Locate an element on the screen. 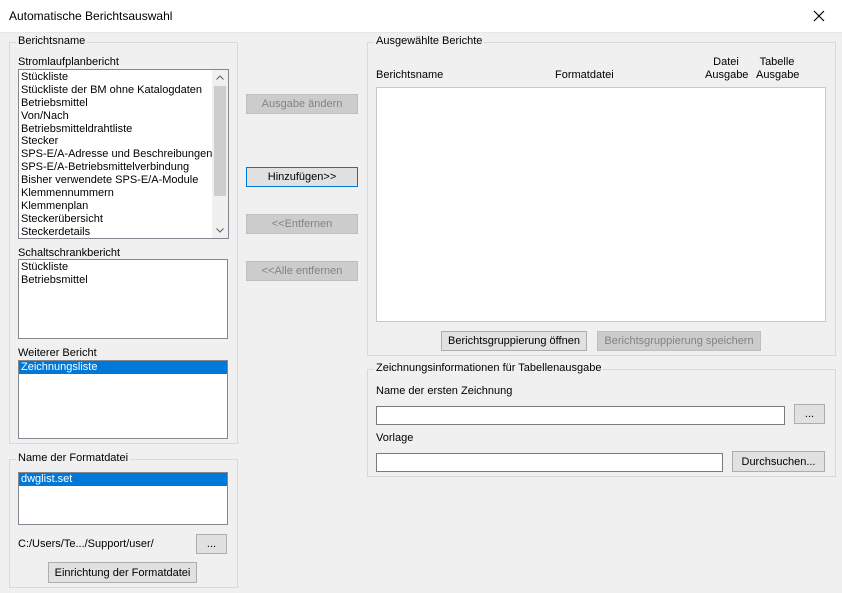  window-title: Automatische Berichtsauswahl is located at coordinates (91, 16).